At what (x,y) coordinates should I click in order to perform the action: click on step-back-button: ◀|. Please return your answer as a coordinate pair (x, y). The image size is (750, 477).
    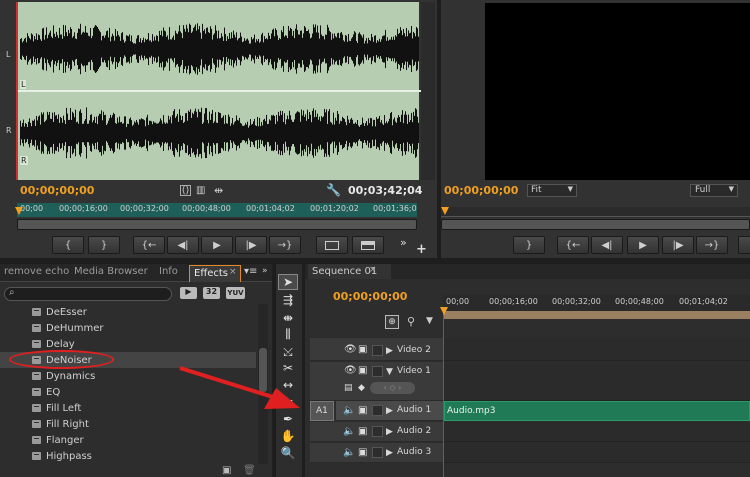
    Looking at the image, I should click on (183, 245).